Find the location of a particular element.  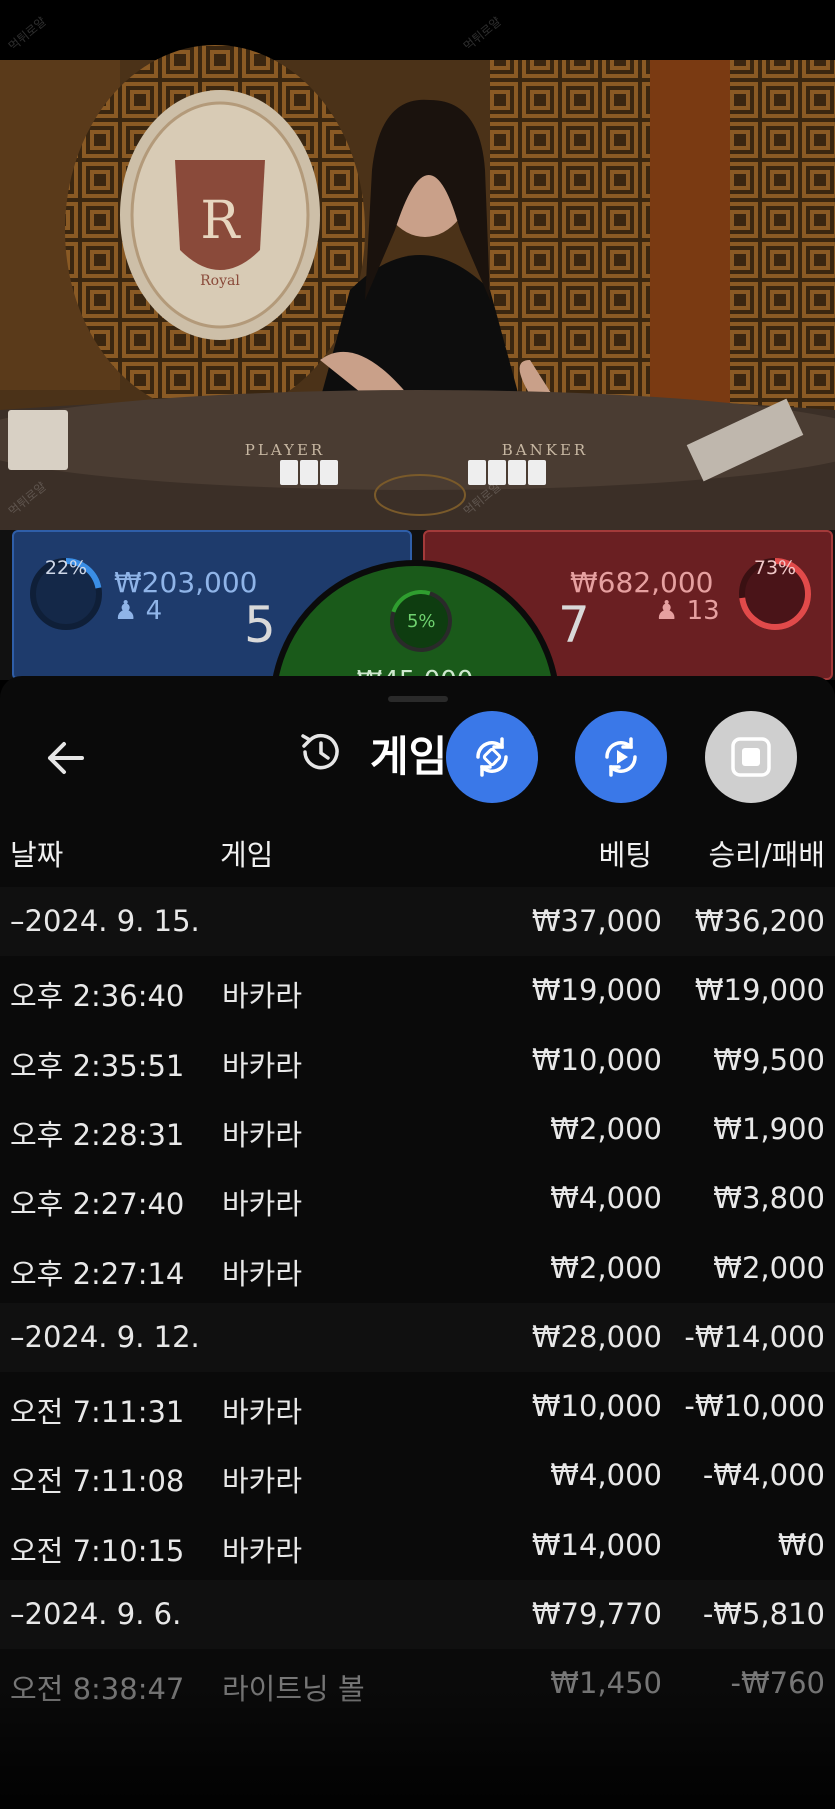

bet-cell: ₩19,000 is located at coordinates (596, 990).